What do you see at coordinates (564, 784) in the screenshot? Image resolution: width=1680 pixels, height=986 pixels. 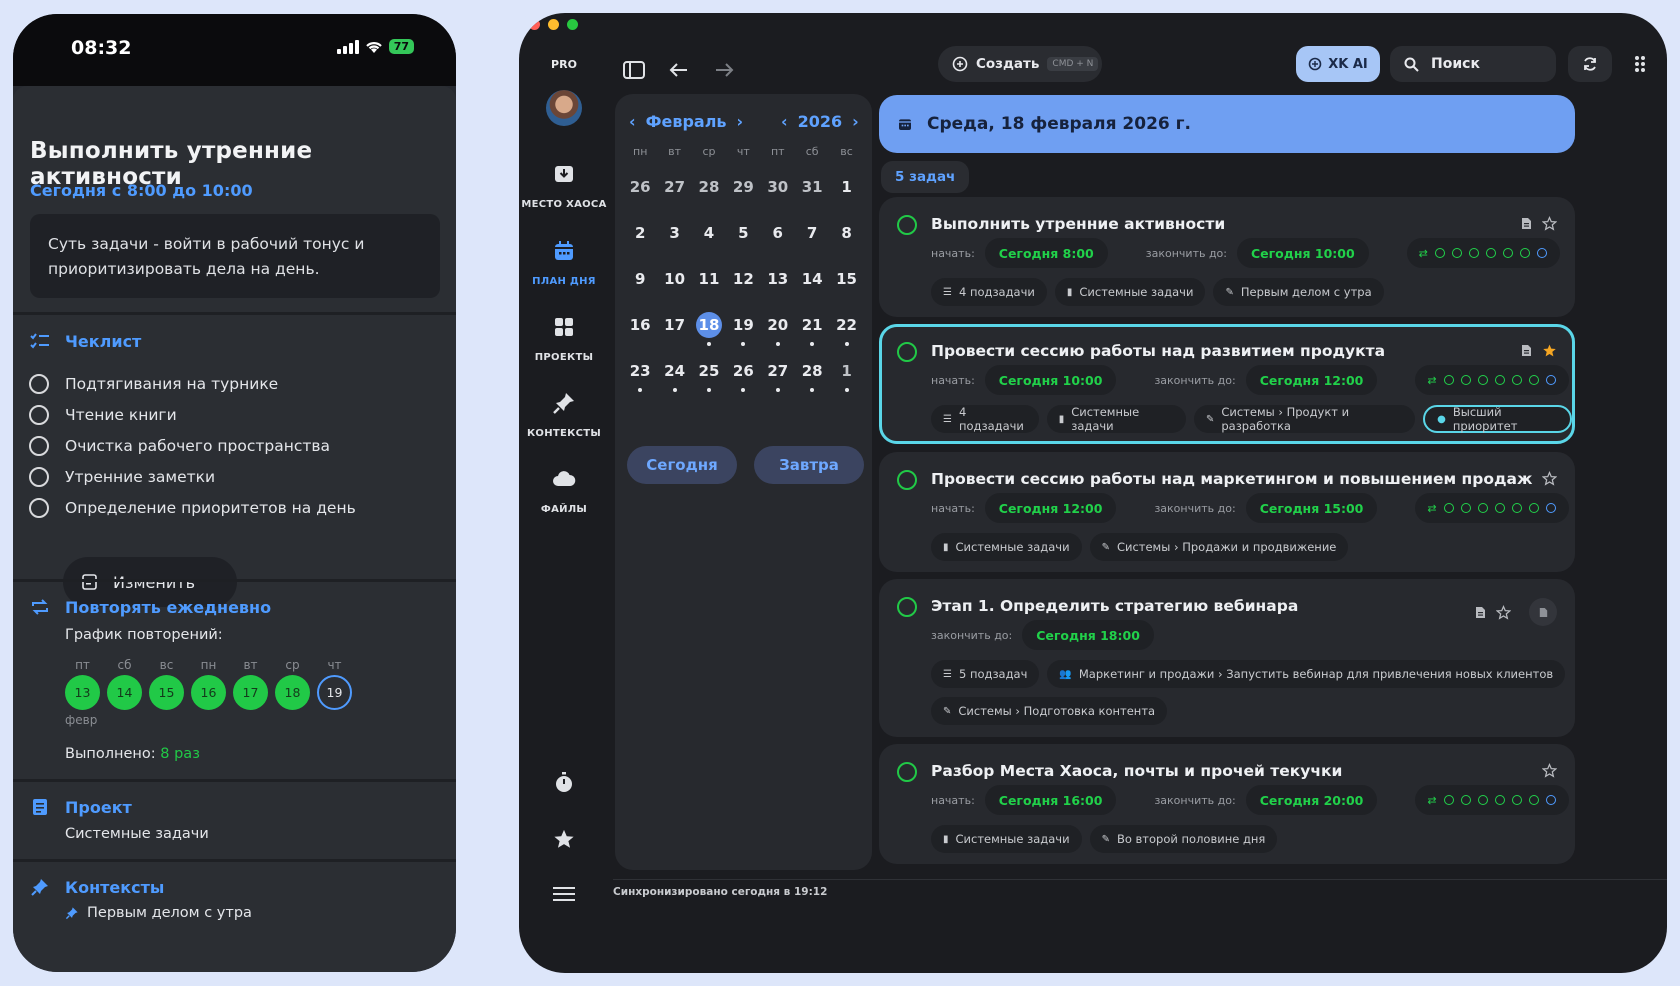 I see `timer-button` at bounding box center [564, 784].